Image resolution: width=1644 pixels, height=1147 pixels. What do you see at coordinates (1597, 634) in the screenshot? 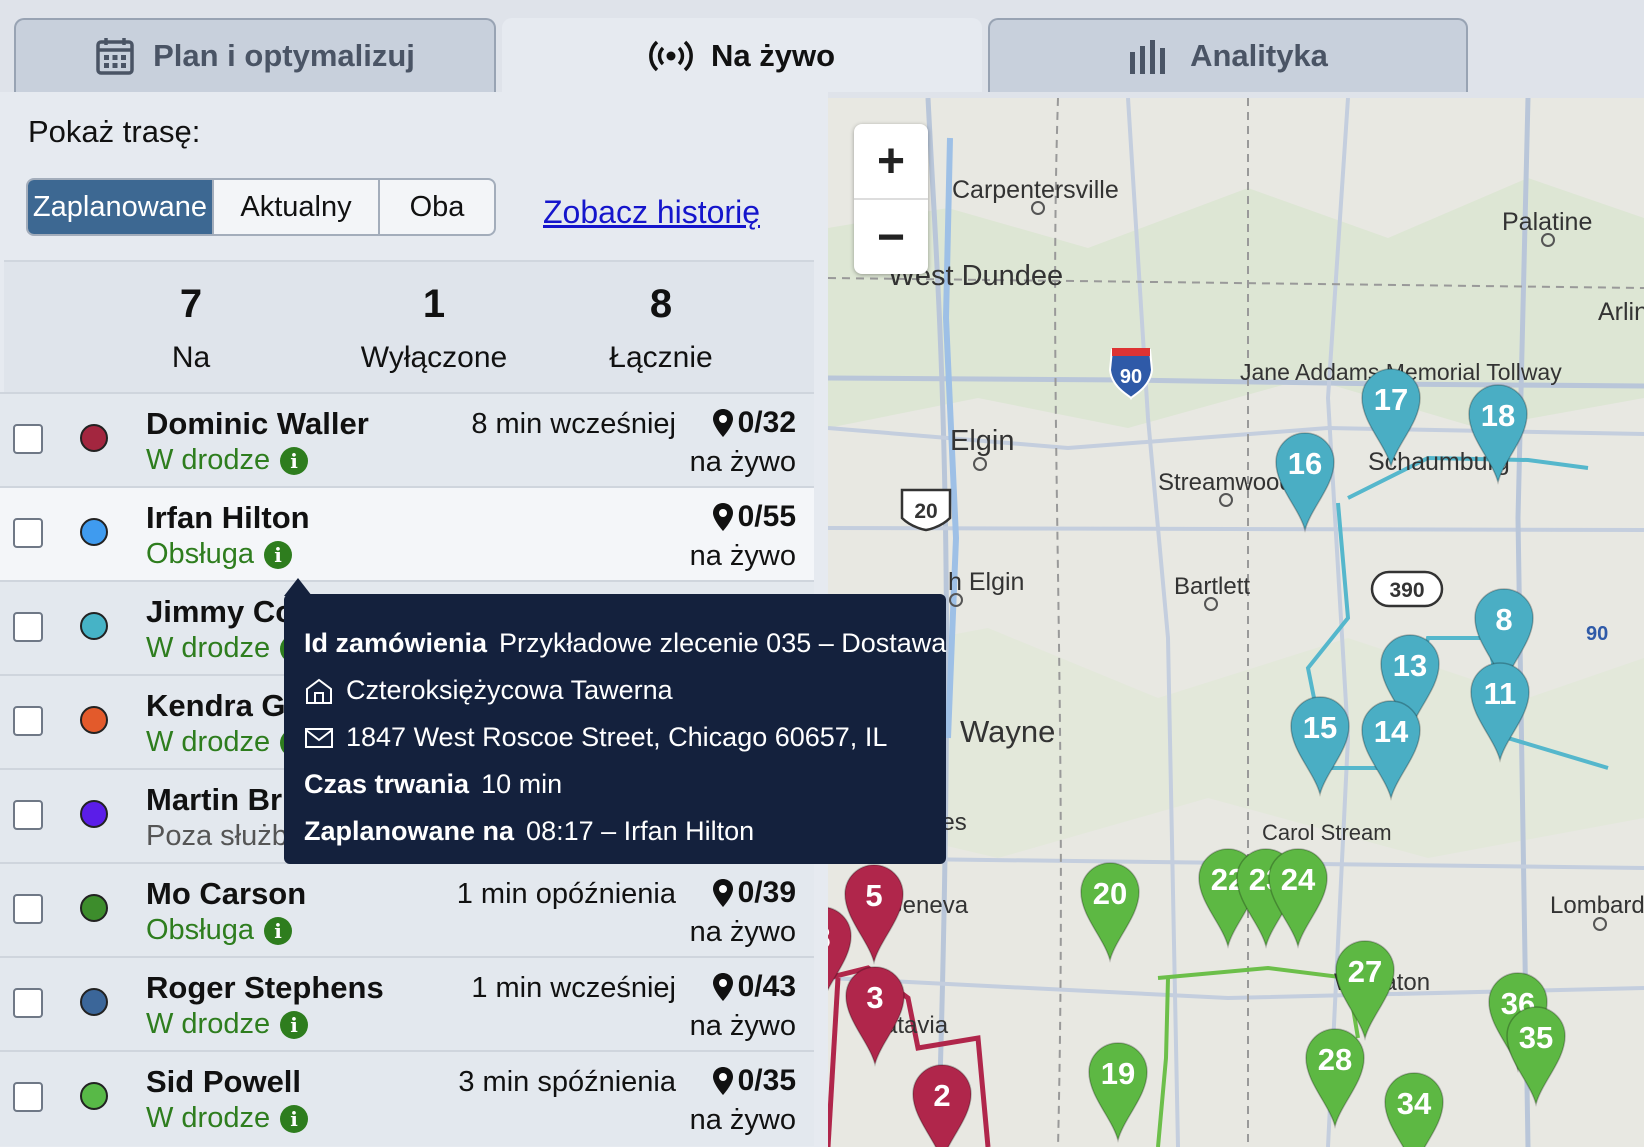
I see `svg-text: 90` at bounding box center [1597, 634].